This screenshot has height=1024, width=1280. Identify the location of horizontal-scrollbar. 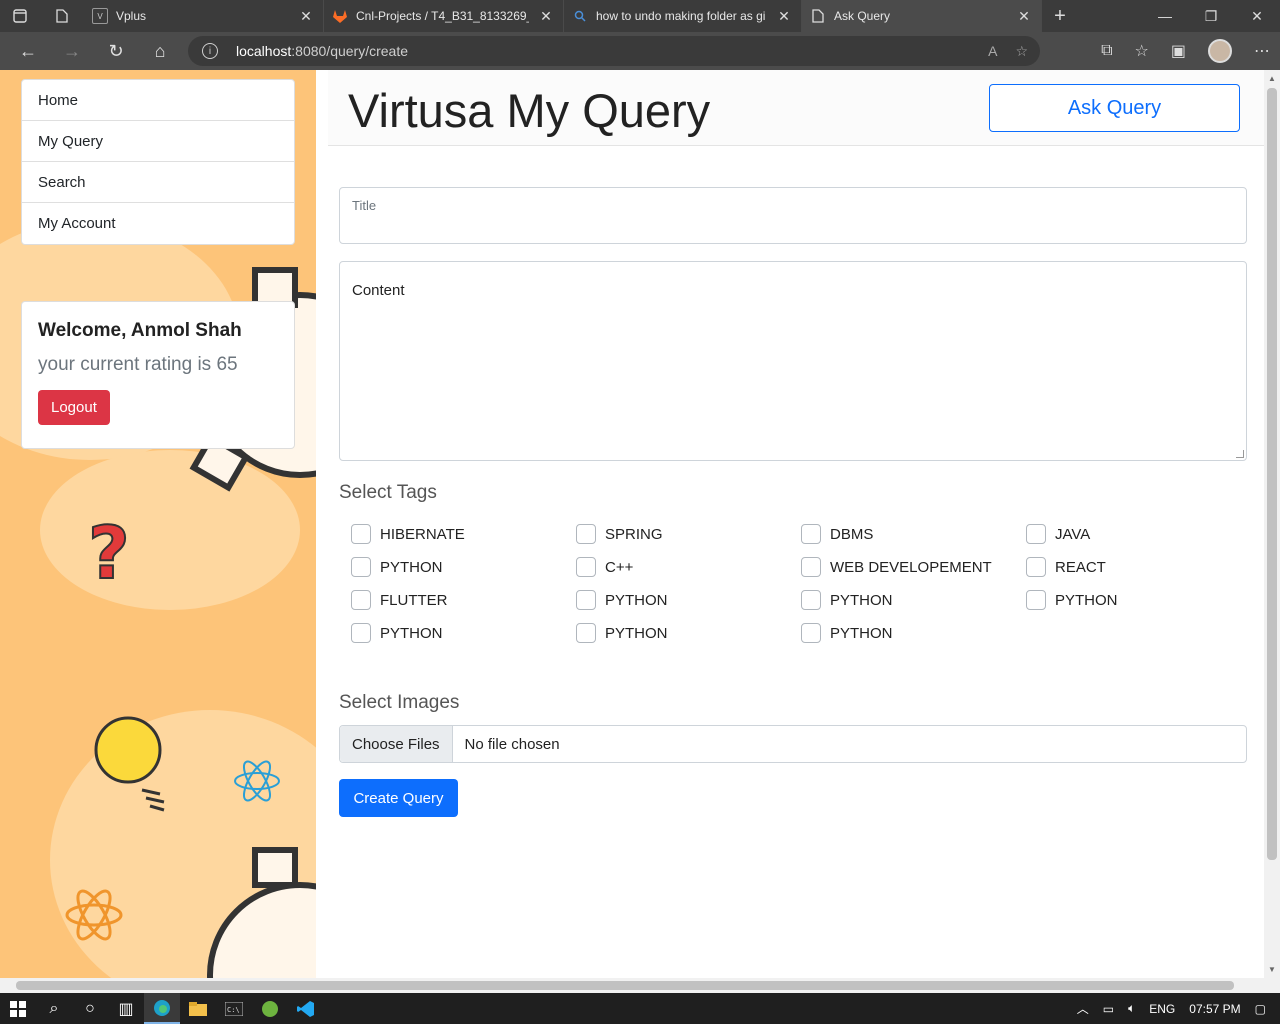
(640, 985).